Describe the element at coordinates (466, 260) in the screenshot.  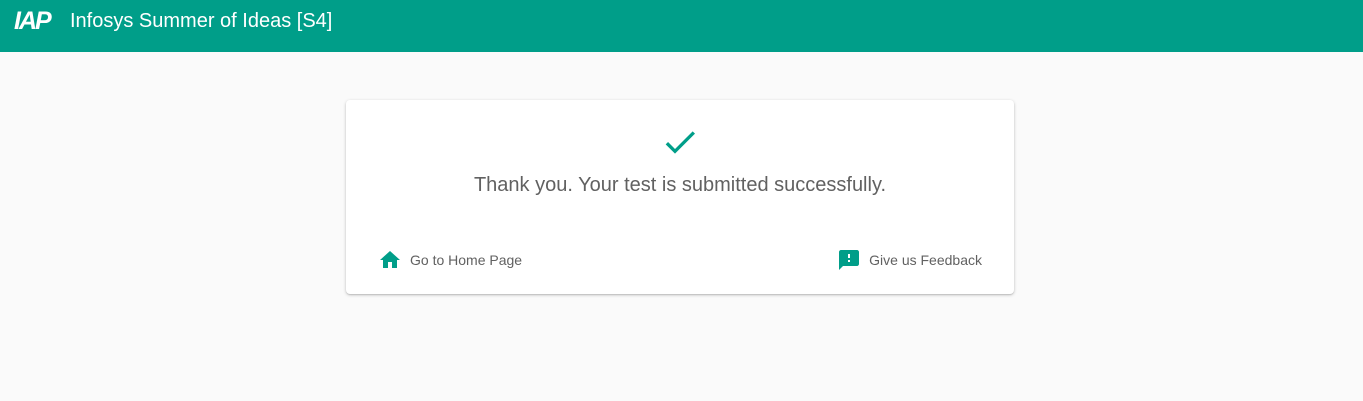
I see `go-home-label: Go to Home Page` at that location.